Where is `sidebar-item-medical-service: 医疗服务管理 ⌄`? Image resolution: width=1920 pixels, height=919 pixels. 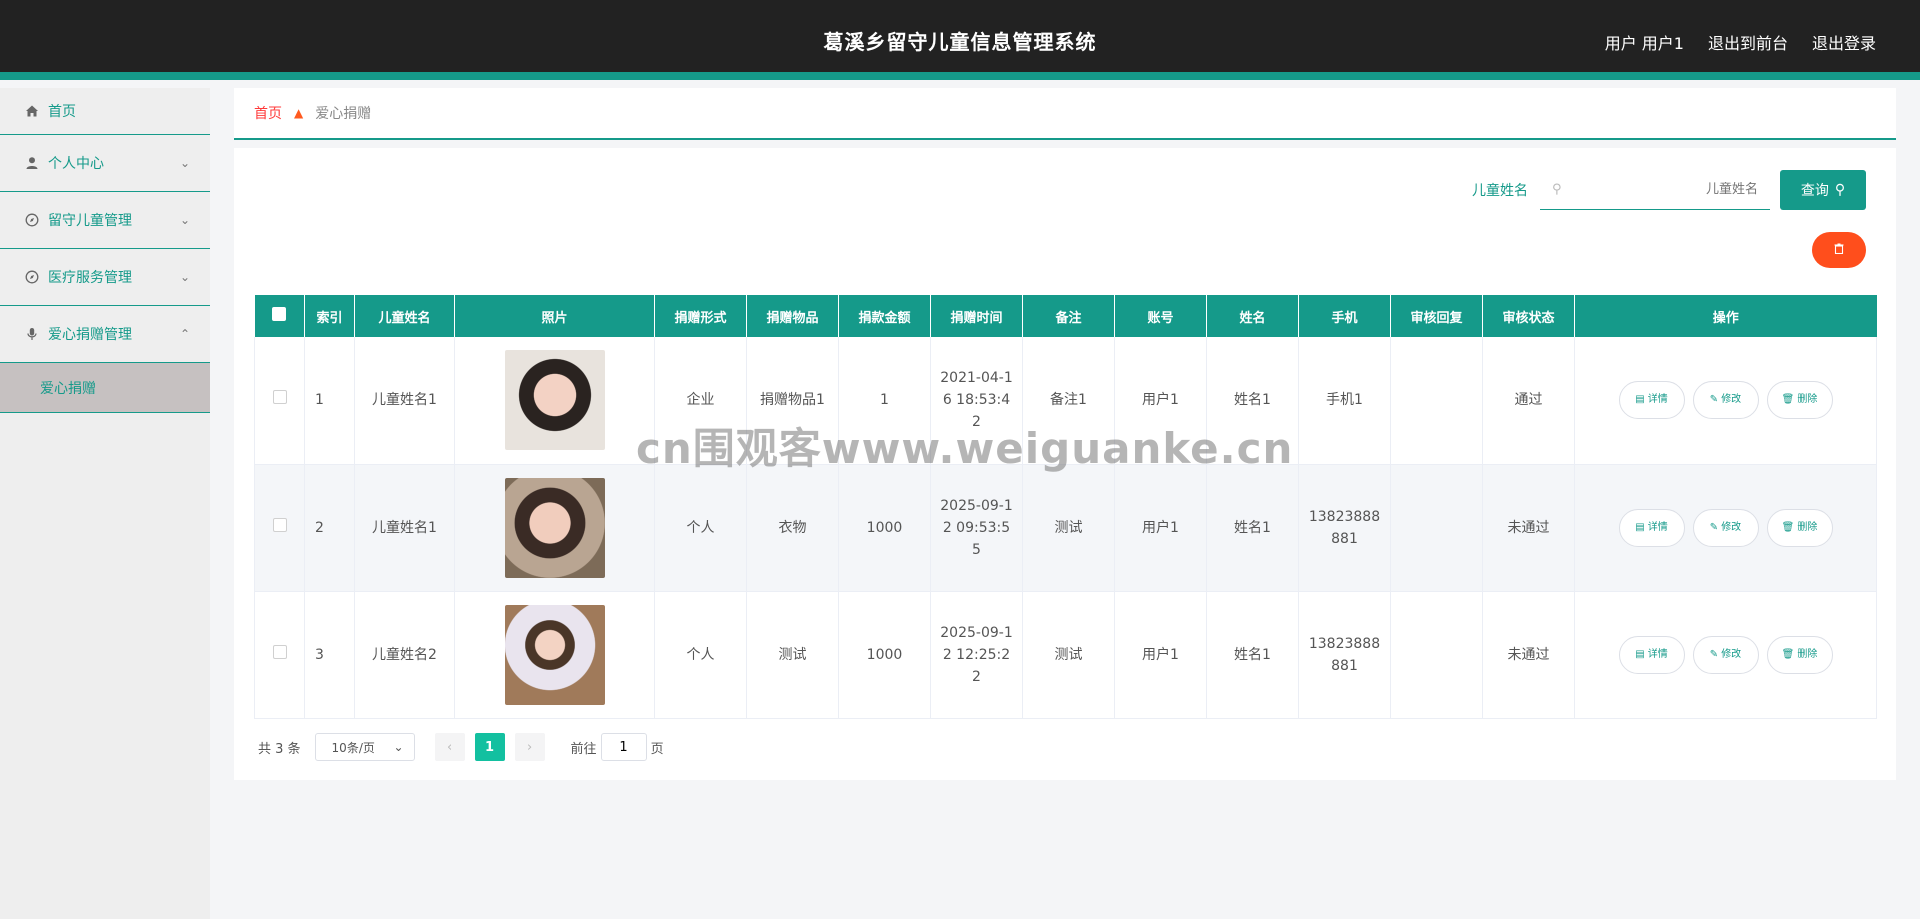
sidebar-item-medical-service: 医疗服务管理 ⌄ is located at coordinates (105, 277).